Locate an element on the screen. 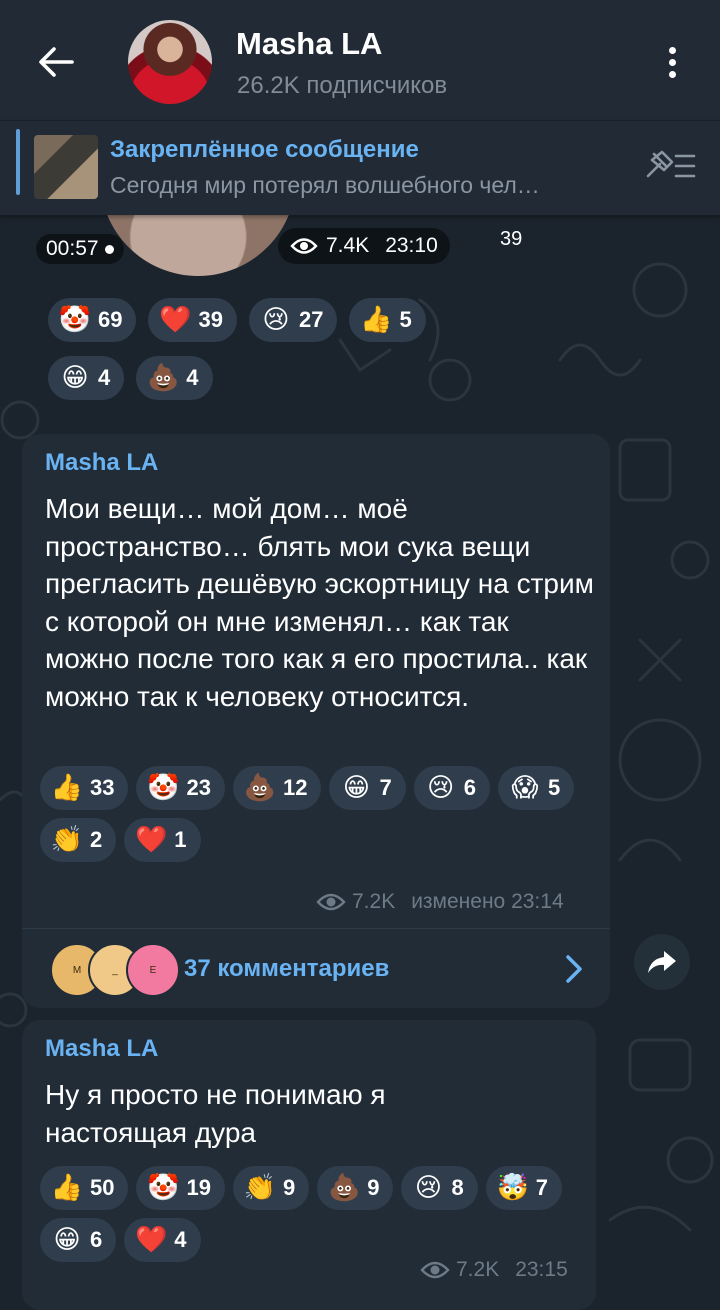  reaction-chip: ❤️ 1 is located at coordinates (162, 840).